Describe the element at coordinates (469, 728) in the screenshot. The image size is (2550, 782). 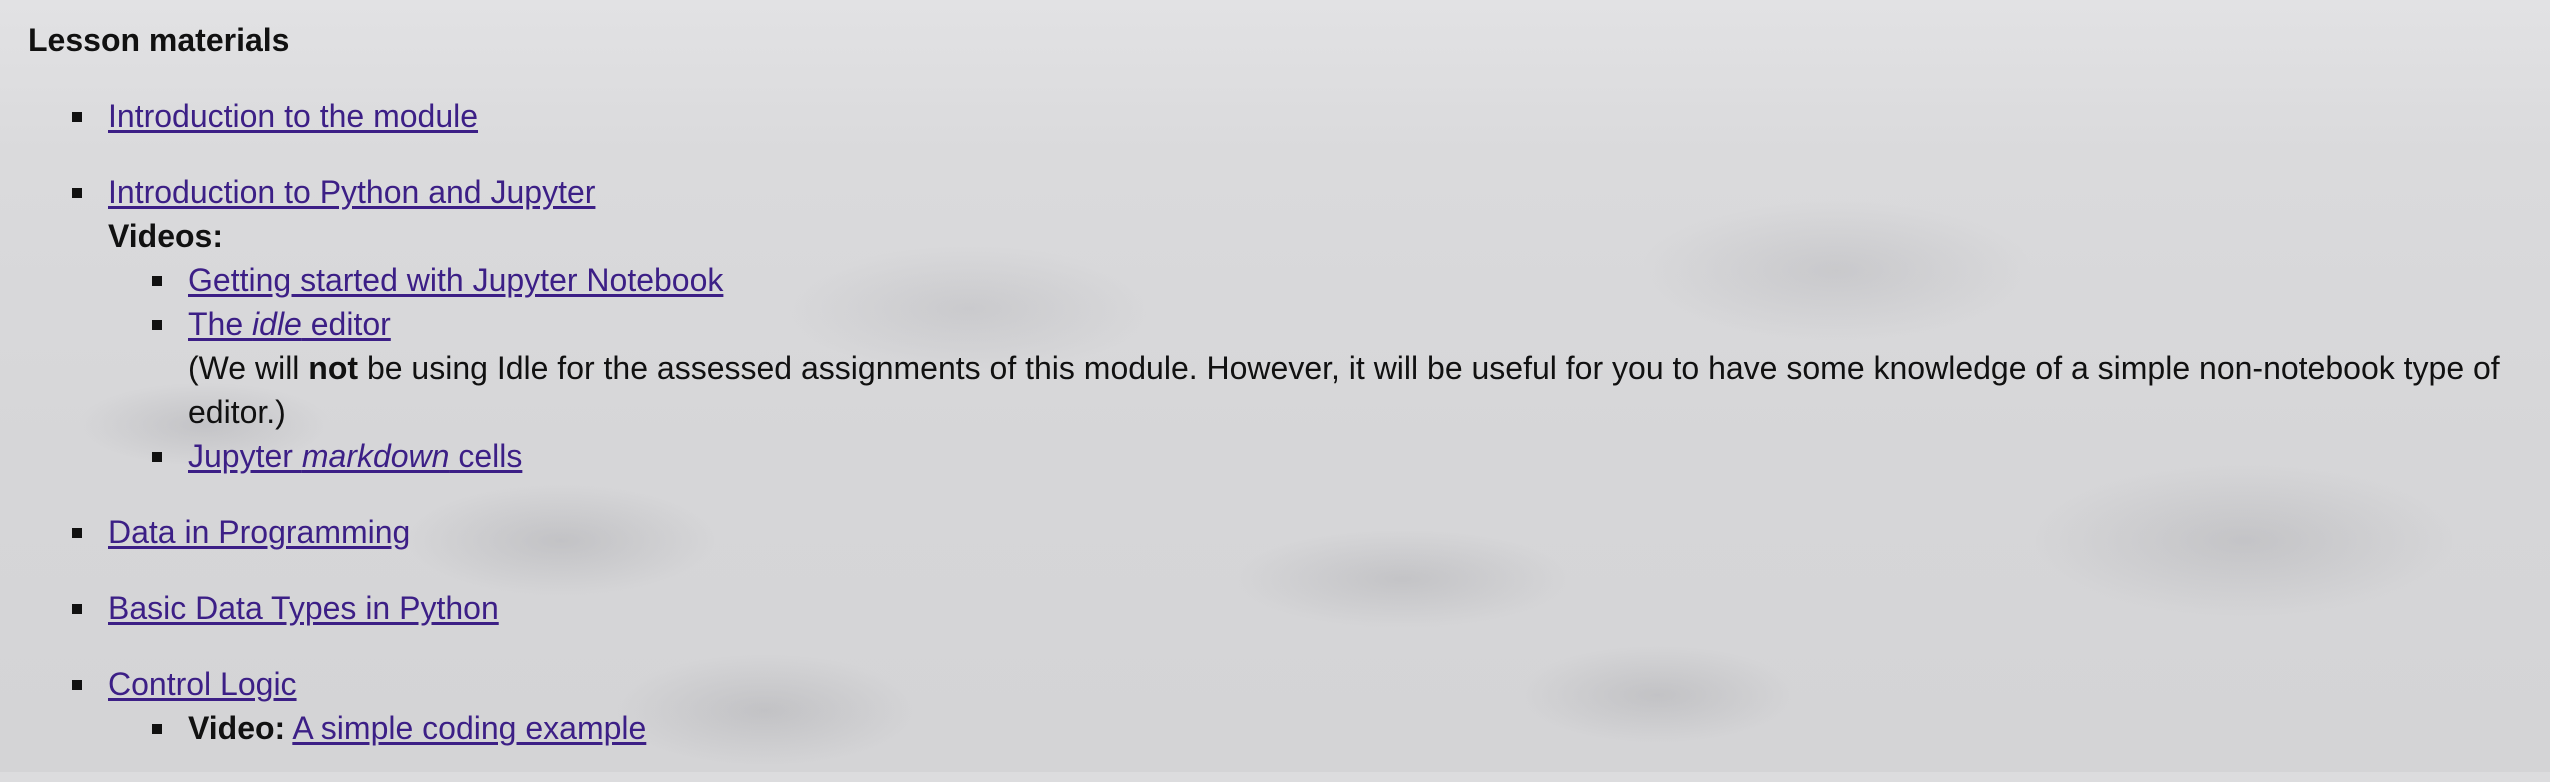
I see `link-video-coding: A simple coding example` at that location.